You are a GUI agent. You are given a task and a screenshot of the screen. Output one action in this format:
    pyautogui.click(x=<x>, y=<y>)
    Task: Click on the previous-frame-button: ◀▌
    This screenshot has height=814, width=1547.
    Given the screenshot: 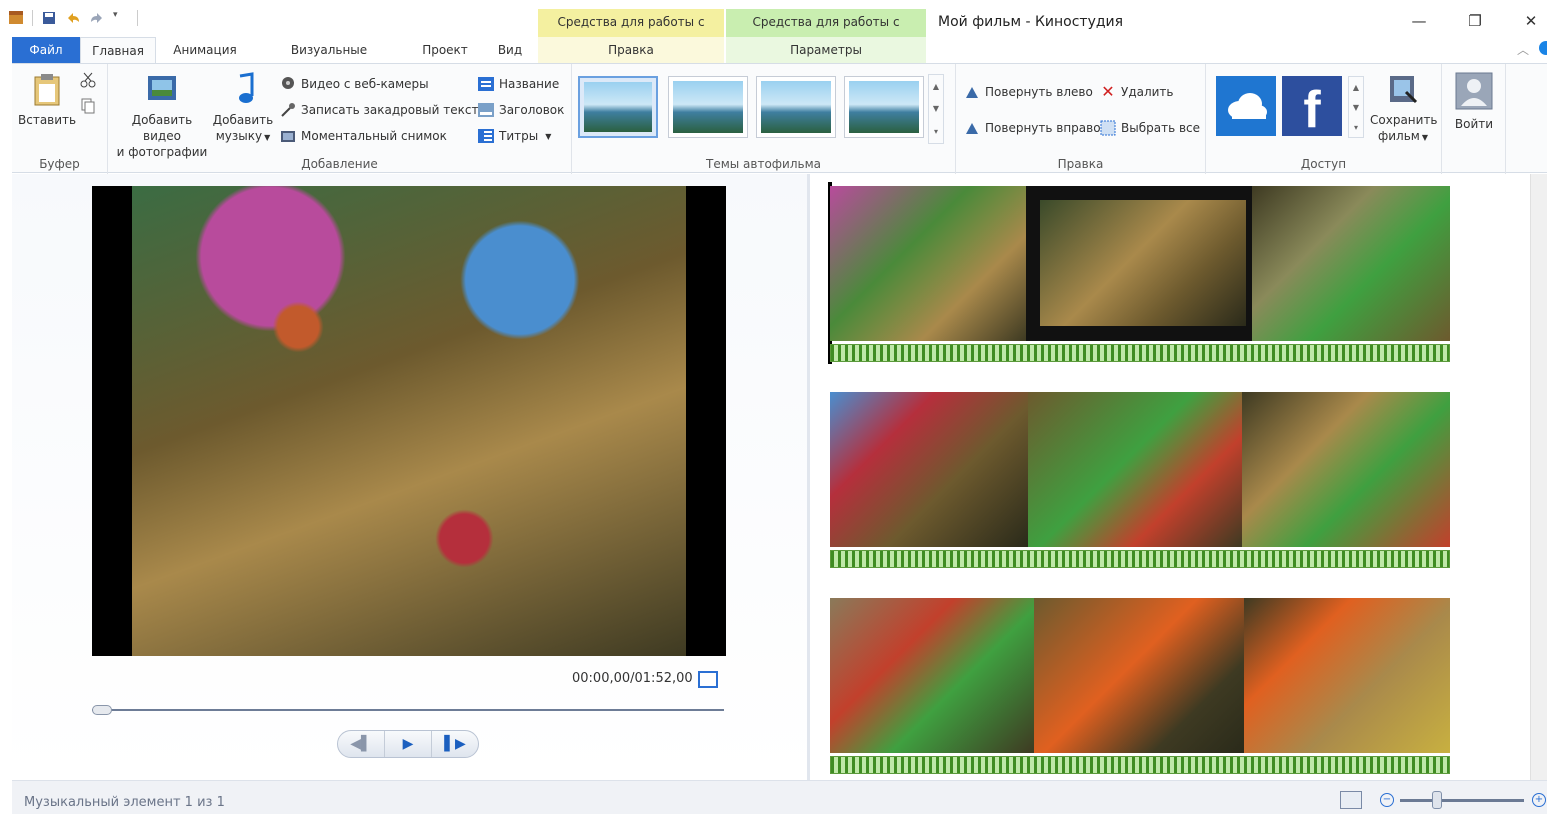 What is the action you would take?
    pyautogui.click(x=361, y=744)
    